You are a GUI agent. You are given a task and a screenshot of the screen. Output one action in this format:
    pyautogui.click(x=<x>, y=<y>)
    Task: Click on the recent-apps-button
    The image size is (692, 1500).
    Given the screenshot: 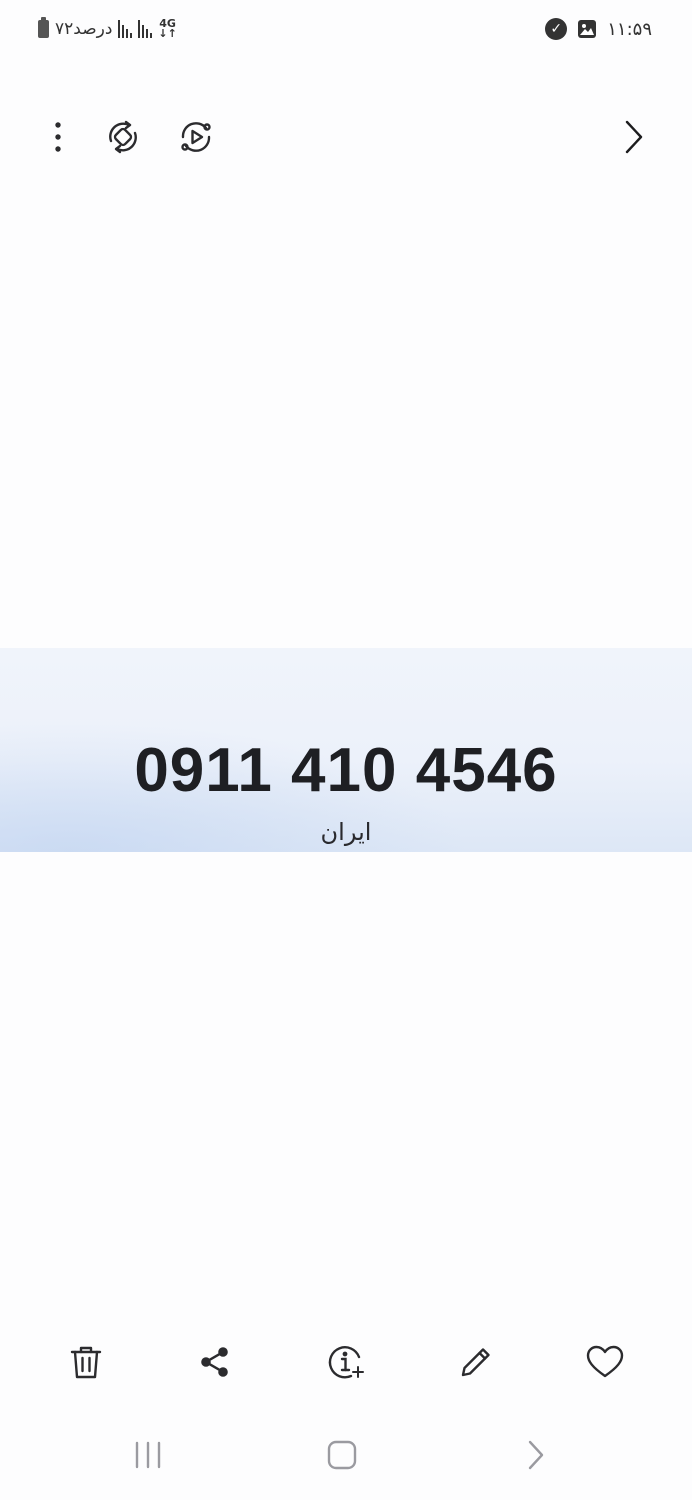 What is the action you would take?
    pyautogui.click(x=148, y=1455)
    